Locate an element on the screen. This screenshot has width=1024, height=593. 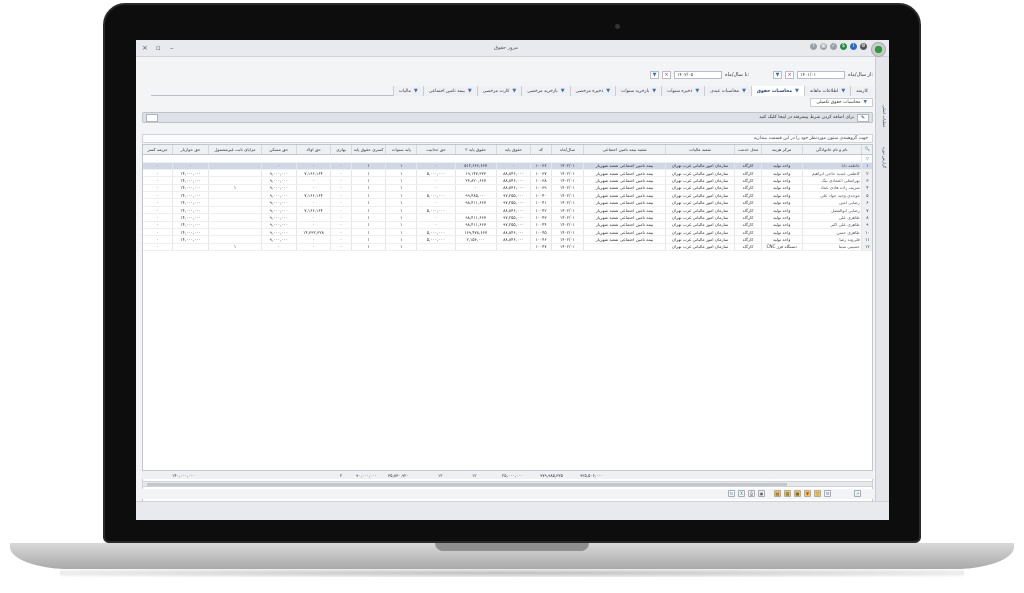
tab-0: کارمند is located at coordinates (861, 91).